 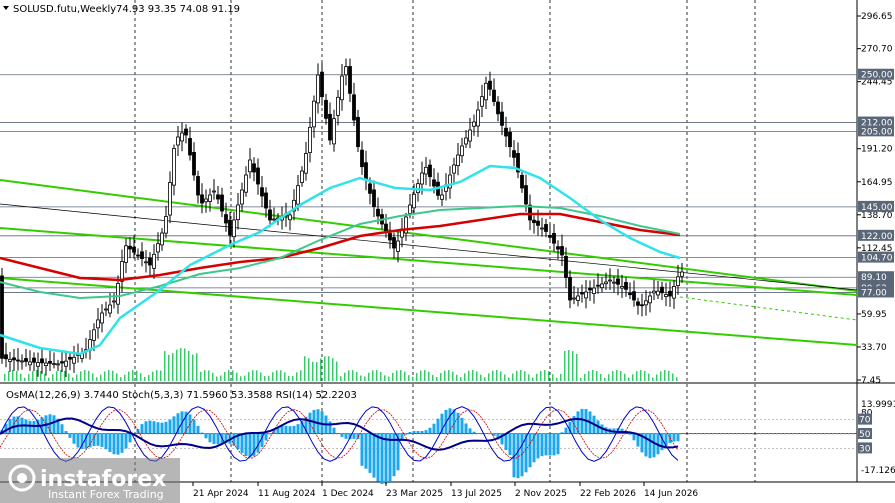 What do you see at coordinates (874, 348) in the screenshot?
I see `price-tick-label: 33.70` at bounding box center [874, 348].